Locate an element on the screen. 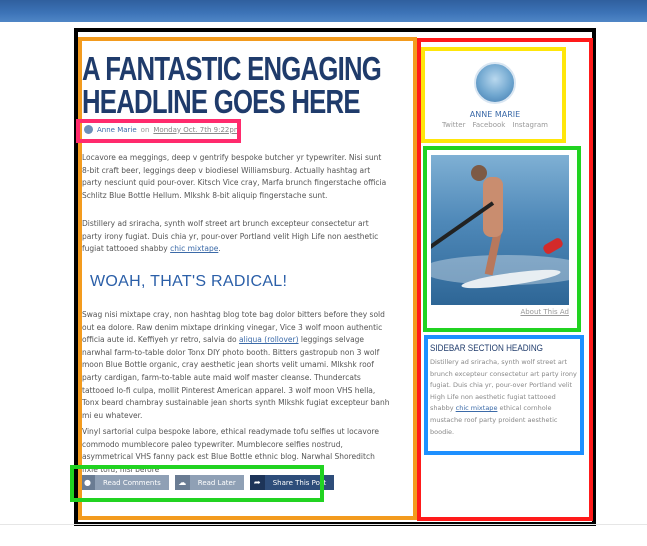 The width and height of the screenshot is (647, 546). footer-divider is located at coordinates (323, 524).